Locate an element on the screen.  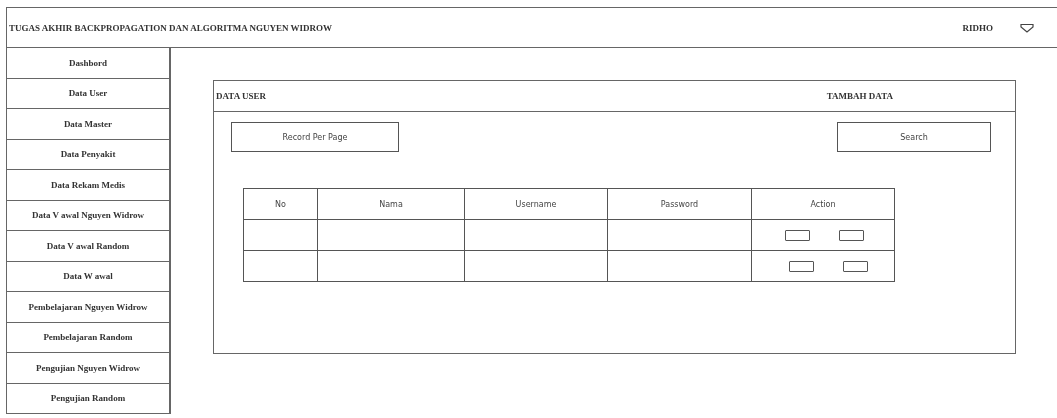
column-header: Action is located at coordinates (823, 204).